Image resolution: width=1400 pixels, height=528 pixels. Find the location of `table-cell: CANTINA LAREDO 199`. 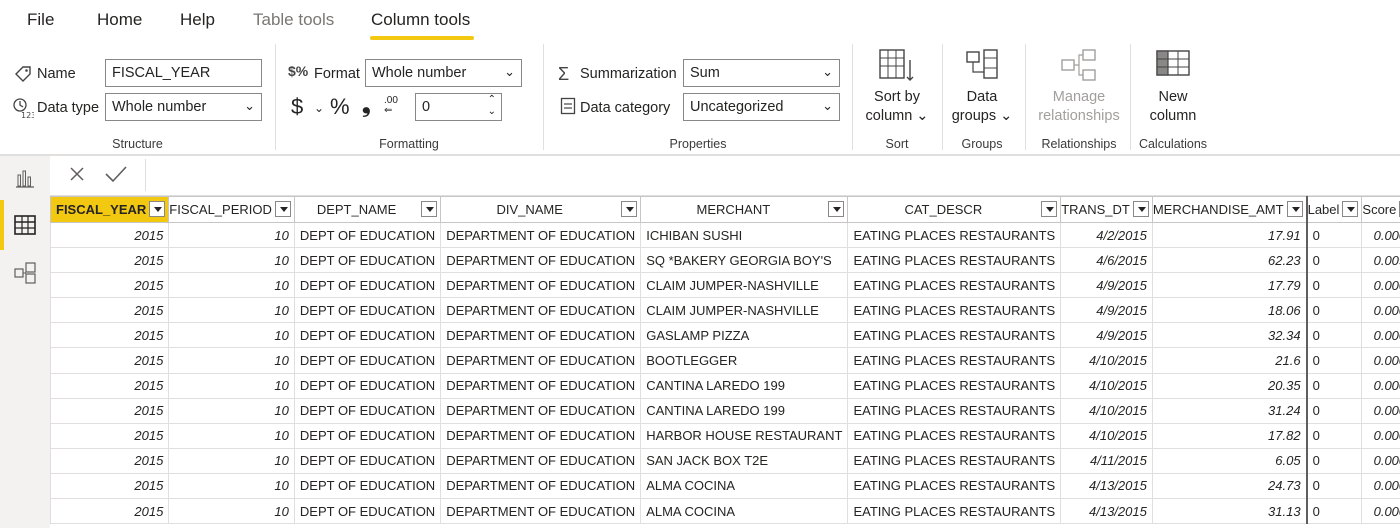

table-cell: CANTINA LAREDO 199 is located at coordinates (744, 385).